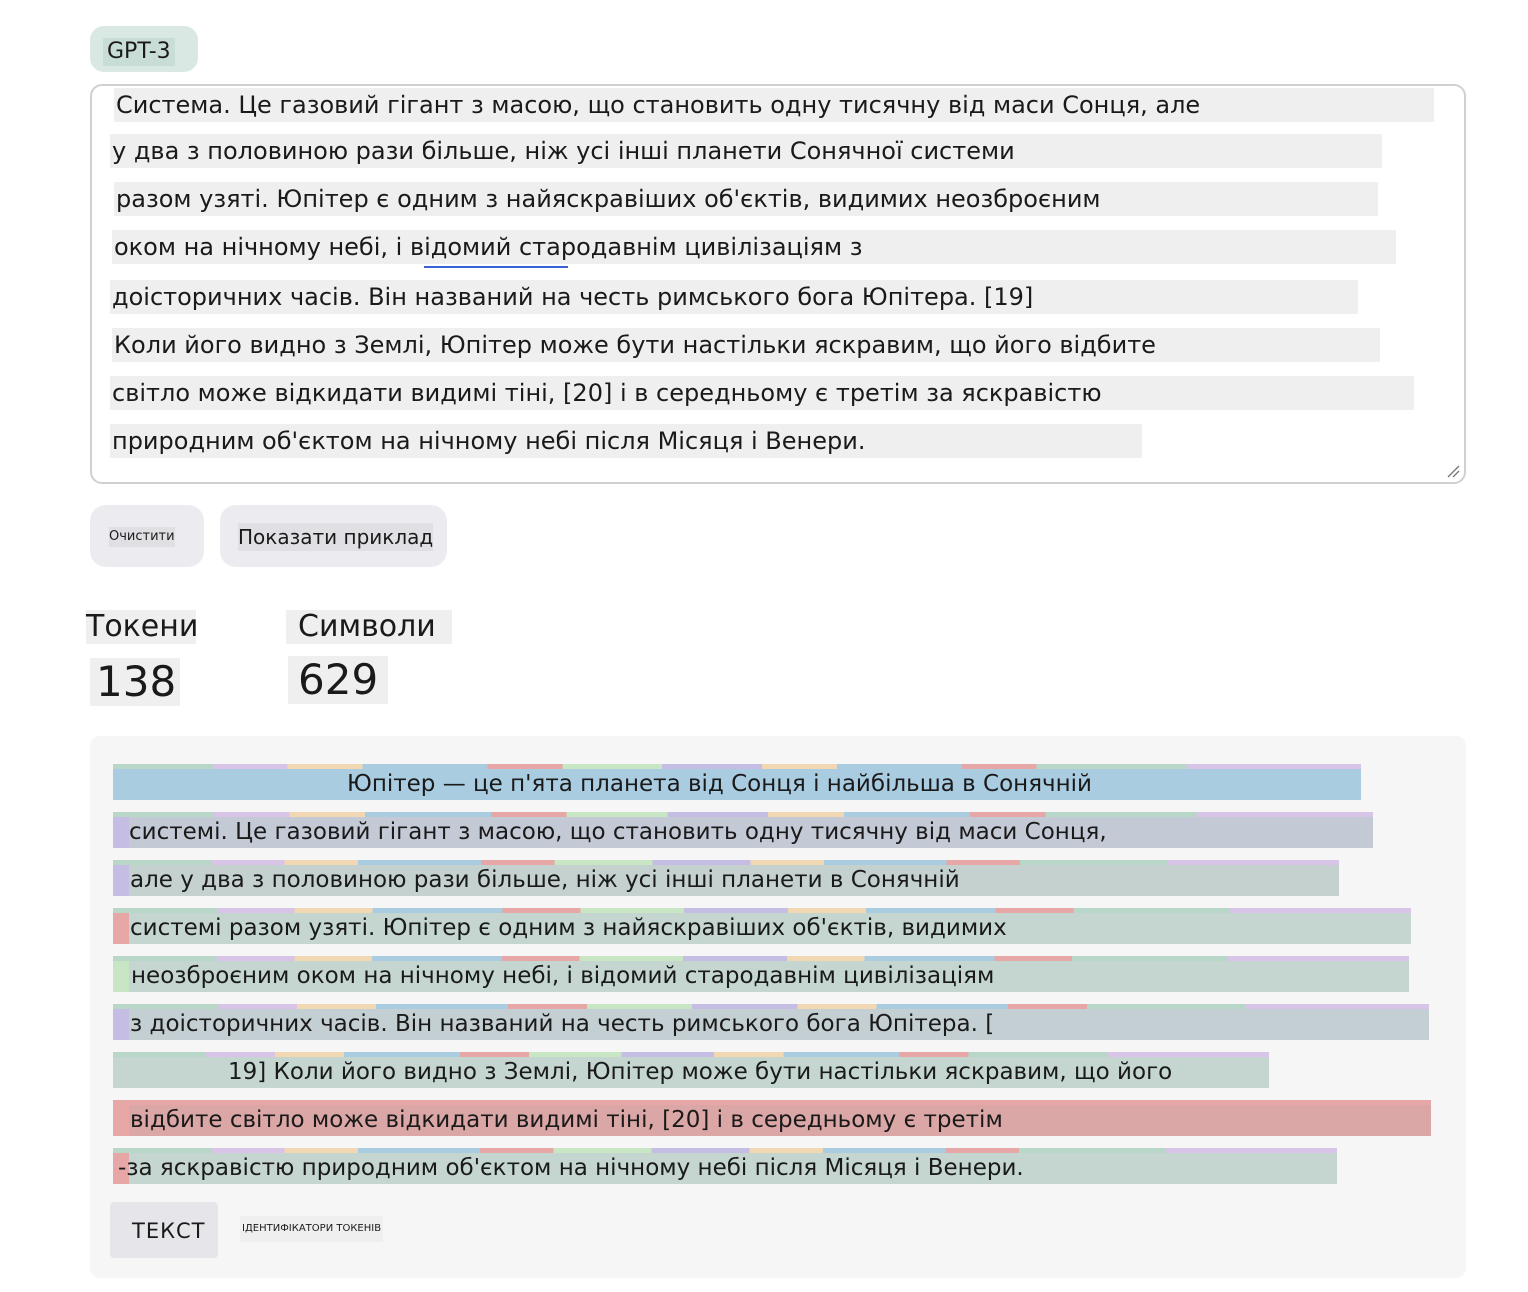 This screenshot has height=1292, width=1528. I want to click on tab-token-ids-label: ІДЕНТИФІКАТОРИ ТОКЕНІВ, so click(312, 1228).